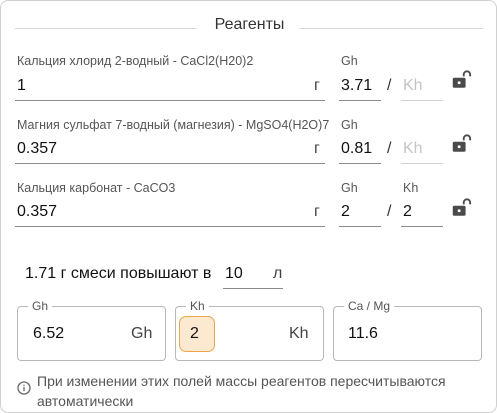 This screenshot has width=497, height=413. What do you see at coordinates (91, 330) in the screenshot?
I see `gh-result-field: Gh 6.52 Gh` at bounding box center [91, 330].